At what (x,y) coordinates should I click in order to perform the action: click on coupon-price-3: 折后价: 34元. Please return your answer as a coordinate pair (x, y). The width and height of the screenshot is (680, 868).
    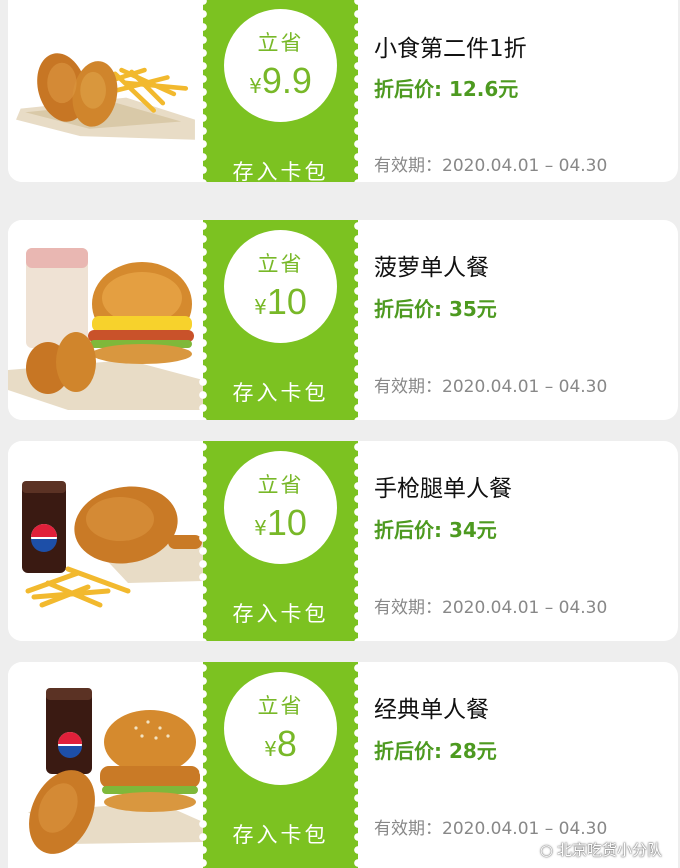
    Looking at the image, I should click on (435, 530).